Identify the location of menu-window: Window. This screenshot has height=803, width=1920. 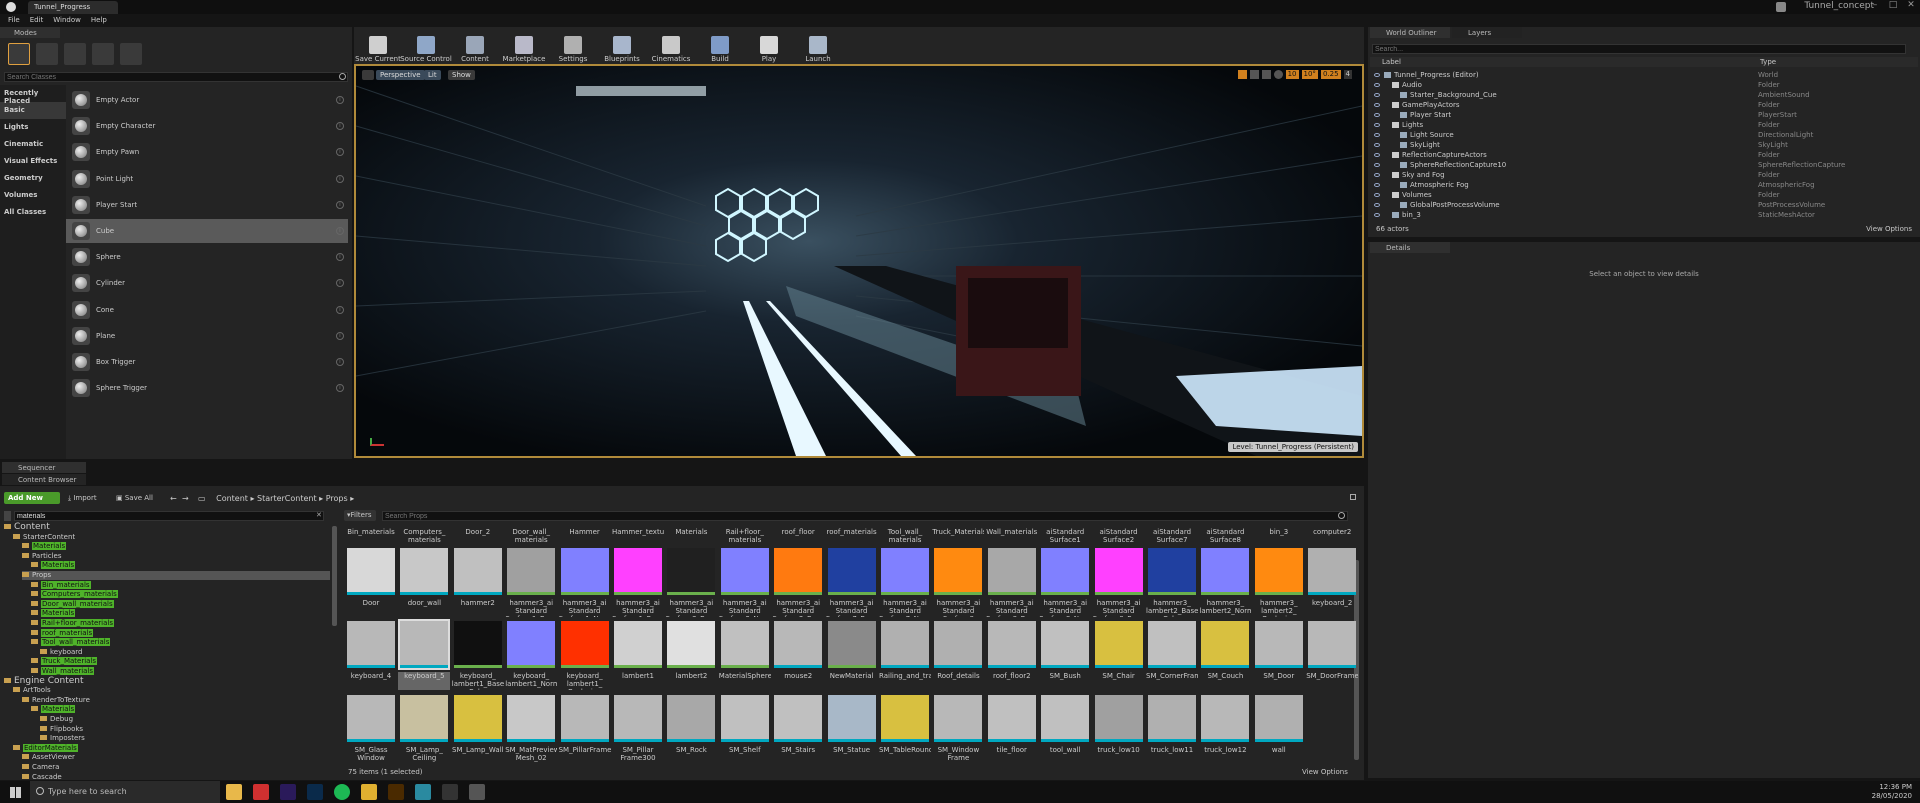
(67, 20).